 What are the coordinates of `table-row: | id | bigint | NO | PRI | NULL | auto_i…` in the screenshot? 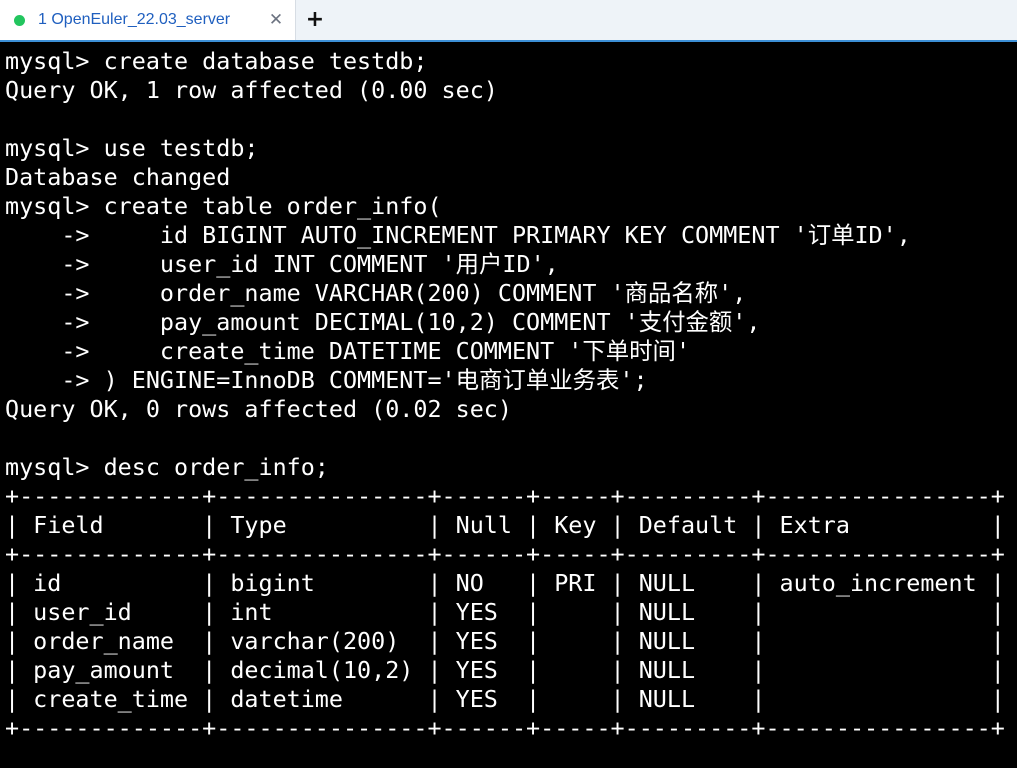 It's located at (505, 583).